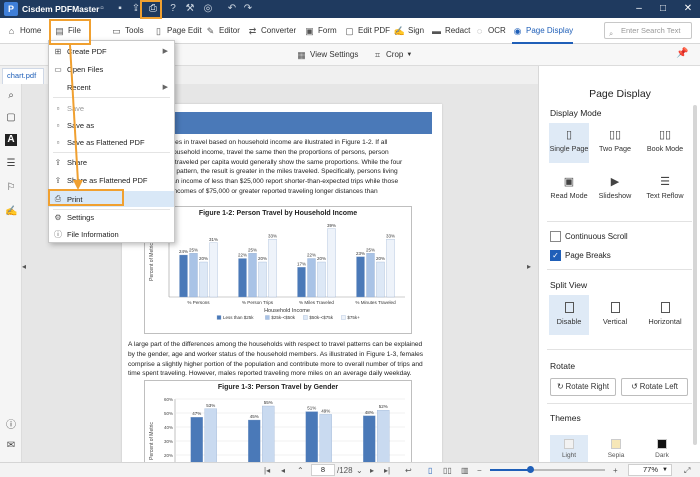 The height and width of the screenshot is (477, 700). I want to click on split-horizontal: Horizontal, so click(665, 315).